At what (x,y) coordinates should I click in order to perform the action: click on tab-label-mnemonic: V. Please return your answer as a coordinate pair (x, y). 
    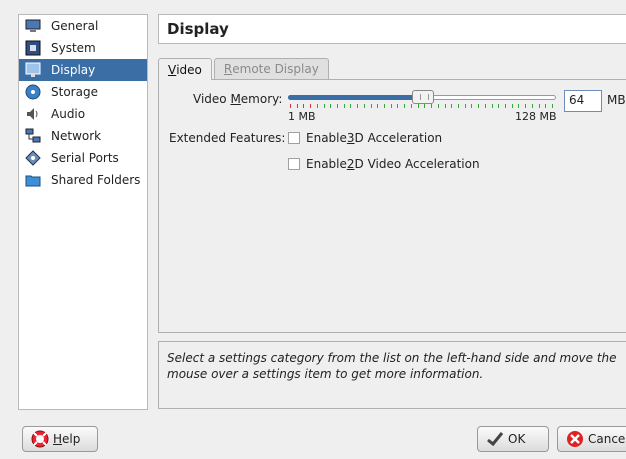
    Looking at the image, I should click on (172, 69).